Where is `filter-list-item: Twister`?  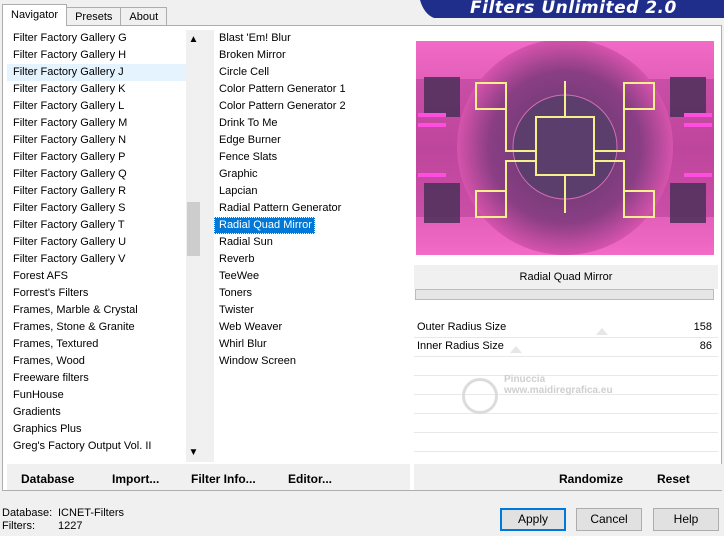
filter-list-item: Twister is located at coordinates (312, 310).